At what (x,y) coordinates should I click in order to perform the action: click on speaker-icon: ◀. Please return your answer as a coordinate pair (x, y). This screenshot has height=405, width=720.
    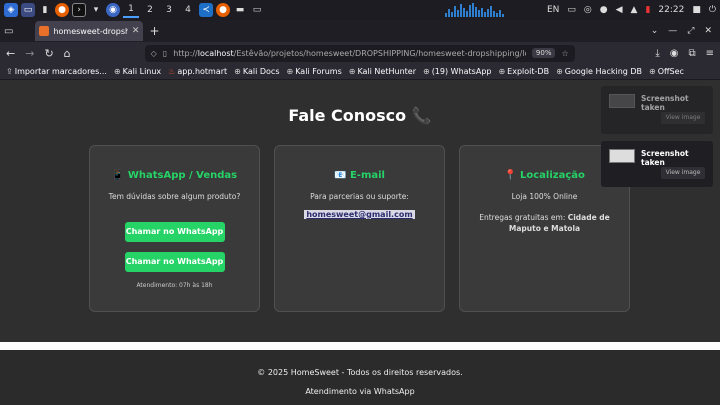
    Looking at the image, I should click on (619, 10).